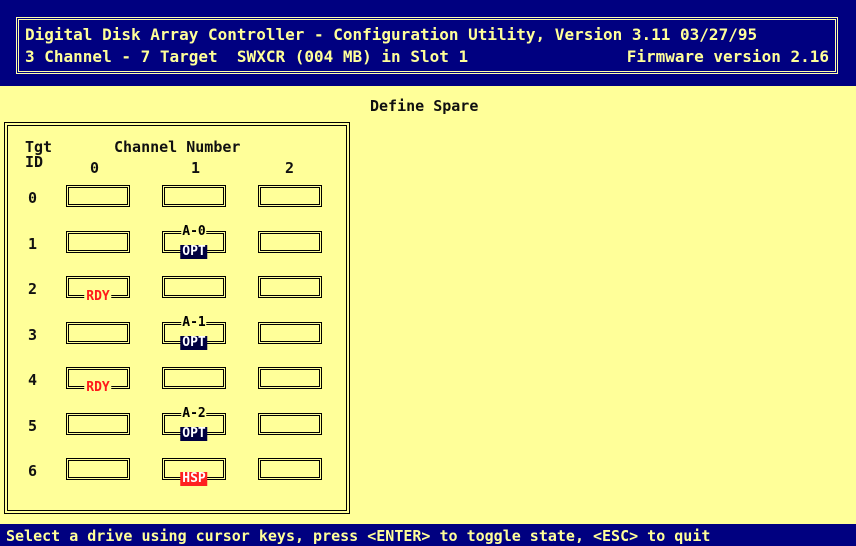  I want to click on array-label: A-1, so click(194, 322).